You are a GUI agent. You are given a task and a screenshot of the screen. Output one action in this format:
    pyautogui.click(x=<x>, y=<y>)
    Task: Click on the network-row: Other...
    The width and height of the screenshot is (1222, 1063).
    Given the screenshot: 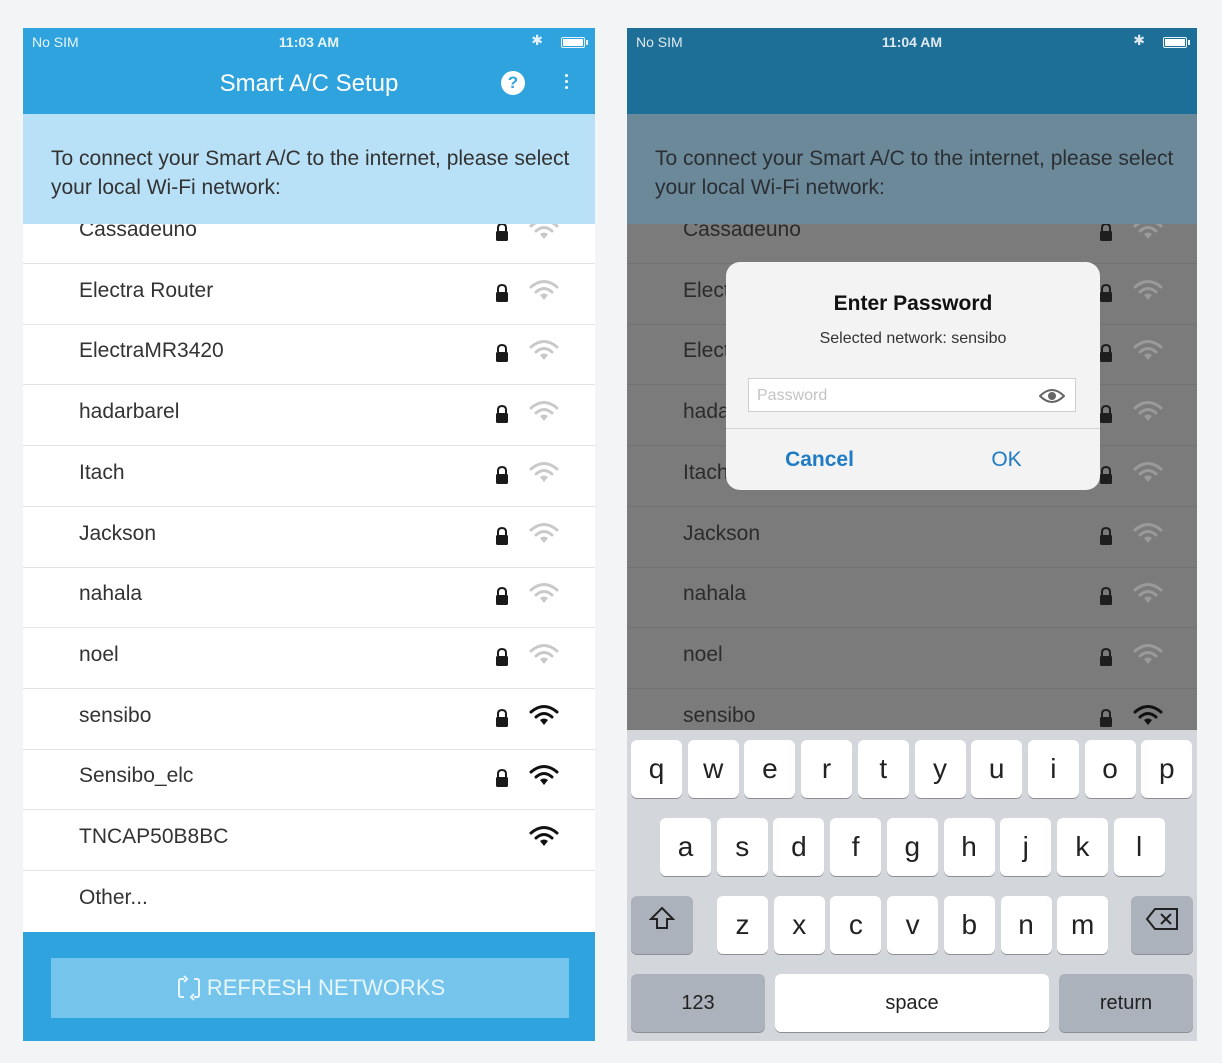 What is the action you would take?
    pyautogui.click(x=309, y=900)
    